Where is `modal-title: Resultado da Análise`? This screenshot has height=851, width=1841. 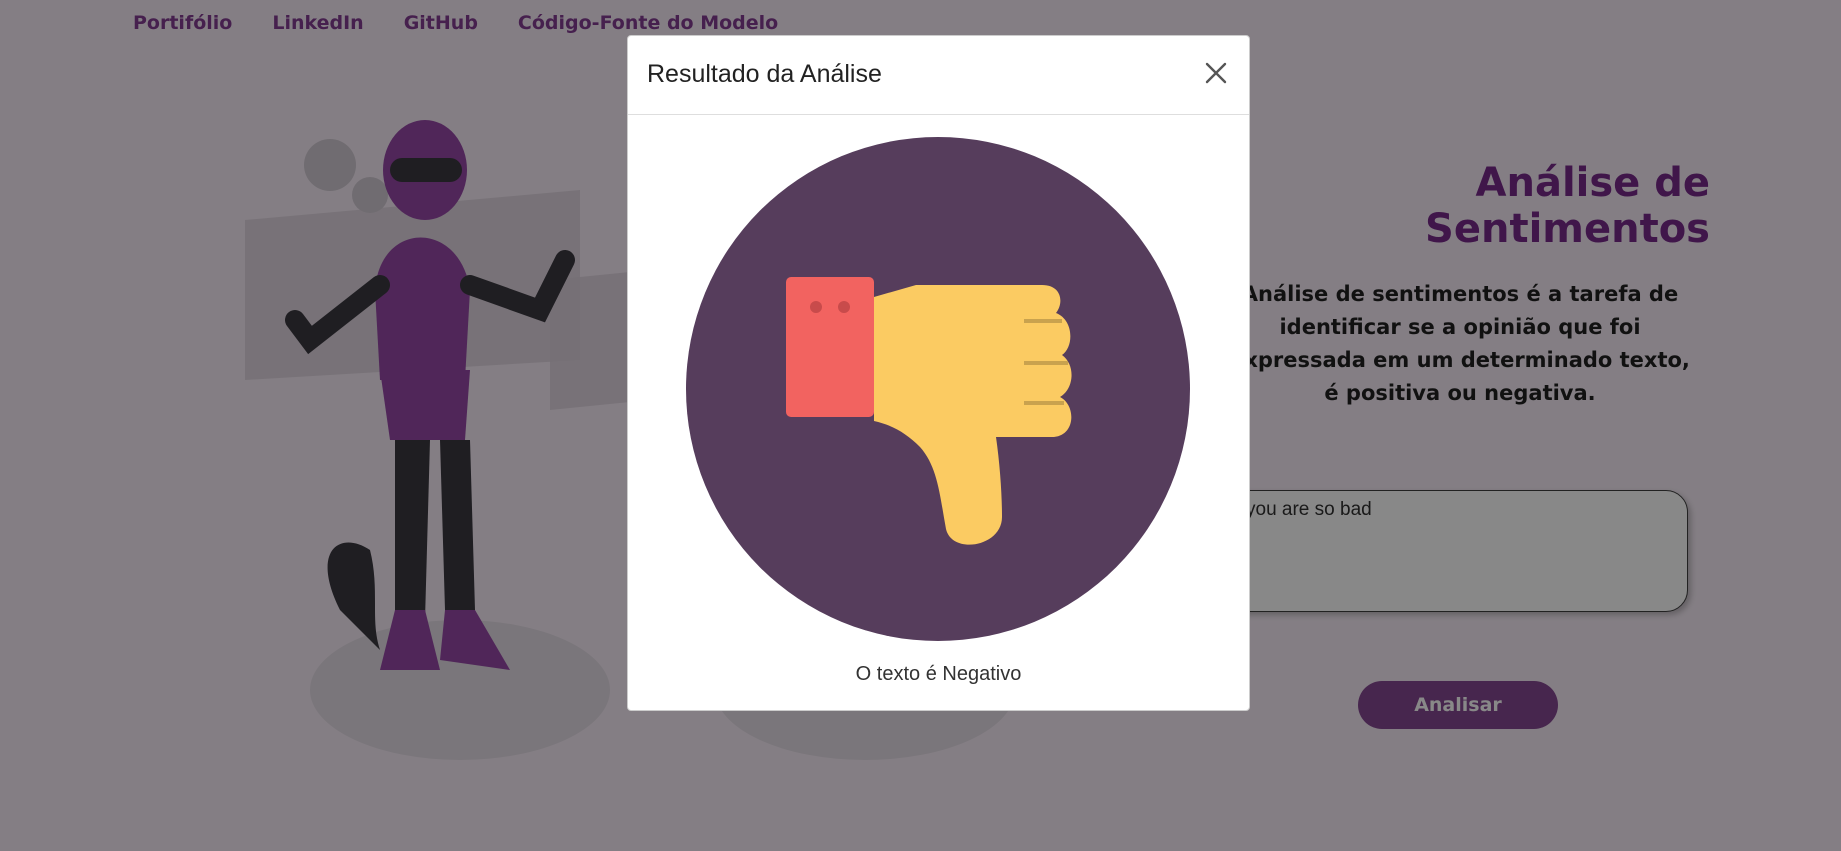
modal-title: Resultado da Análise is located at coordinates (764, 74).